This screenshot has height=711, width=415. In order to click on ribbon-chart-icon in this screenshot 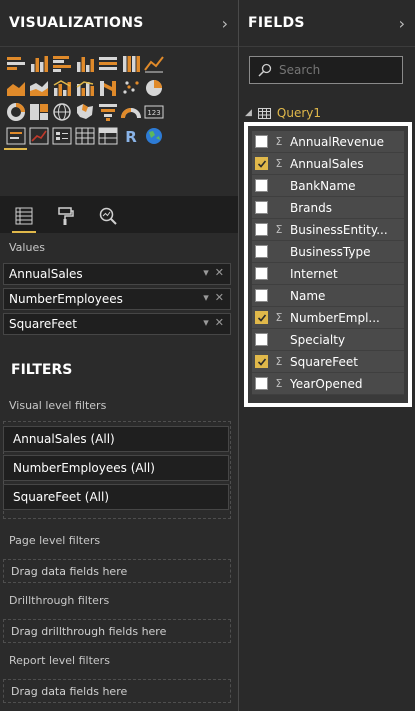, I will do `click(107, 87)`.